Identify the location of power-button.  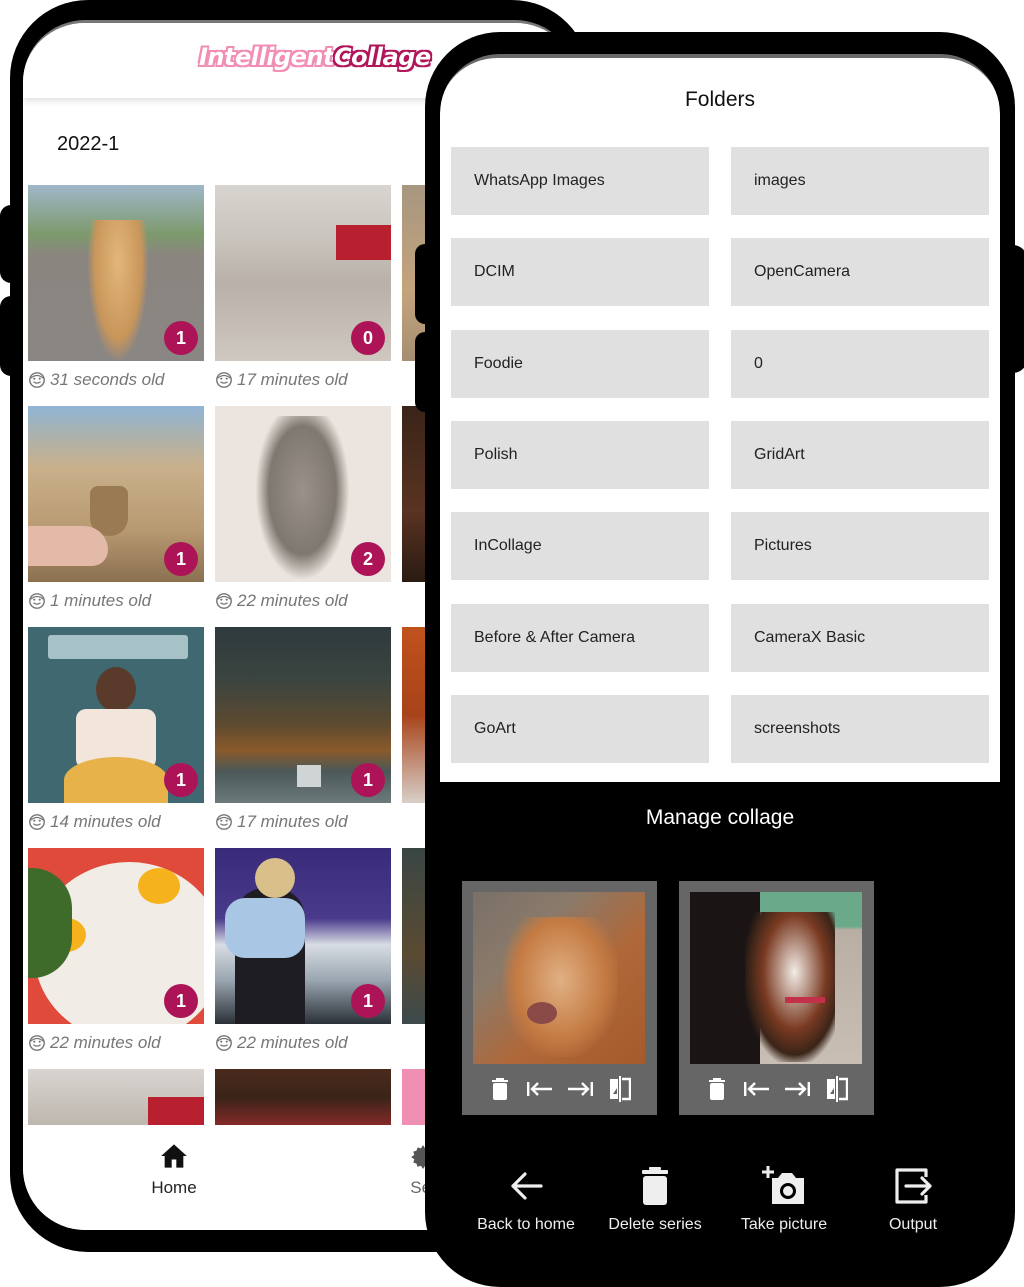
(1011, 309).